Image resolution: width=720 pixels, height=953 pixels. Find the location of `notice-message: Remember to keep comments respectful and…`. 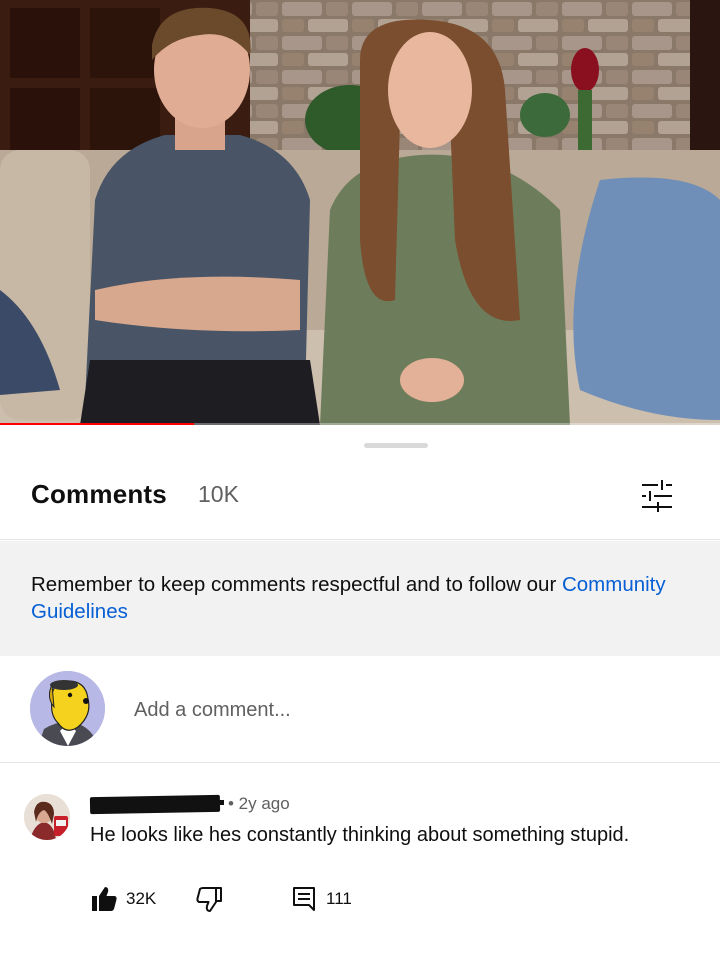

notice-message: Remember to keep comments respectful and… is located at coordinates (296, 584).